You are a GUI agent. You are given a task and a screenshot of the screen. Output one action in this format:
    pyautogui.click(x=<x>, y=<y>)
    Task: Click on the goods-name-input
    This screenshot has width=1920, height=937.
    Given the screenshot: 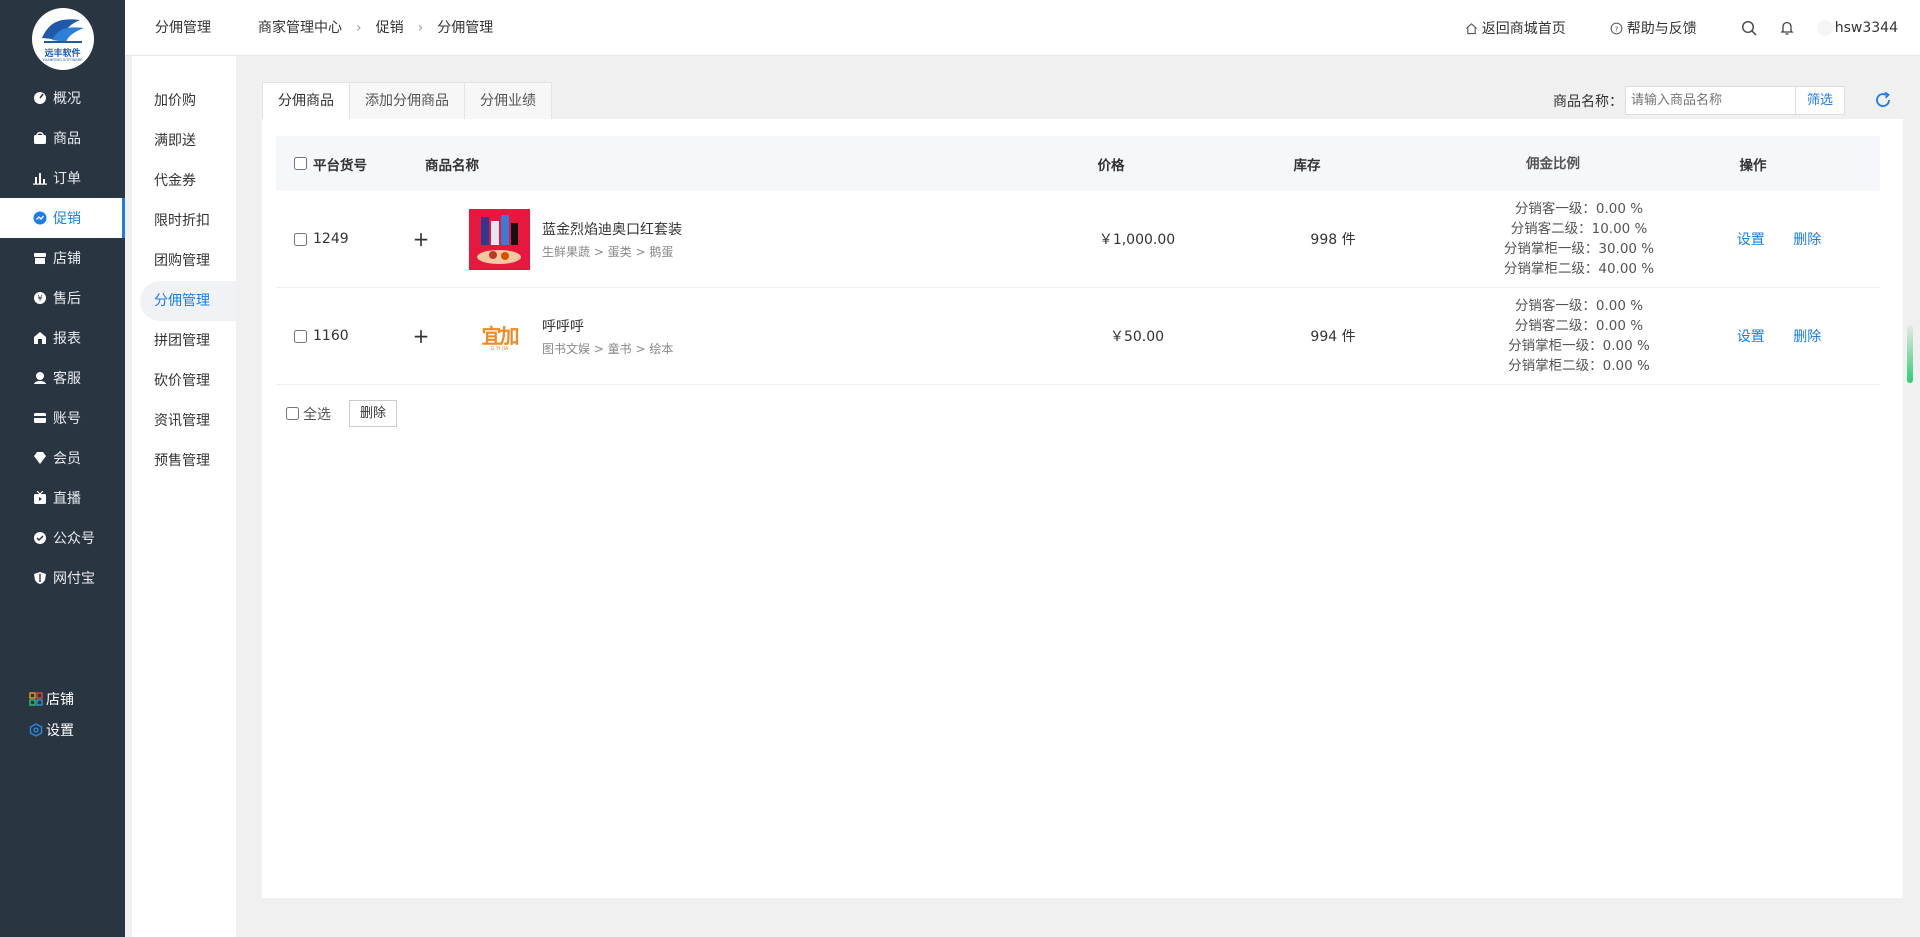 What is the action you would take?
    pyautogui.click(x=1709, y=100)
    